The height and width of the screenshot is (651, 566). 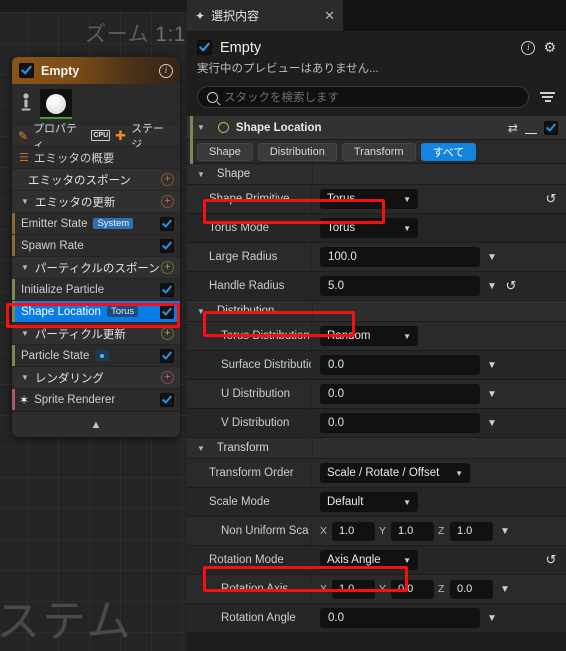 What do you see at coordinates (448, 151) in the screenshot?
I see `tab-all: すべて` at bounding box center [448, 151].